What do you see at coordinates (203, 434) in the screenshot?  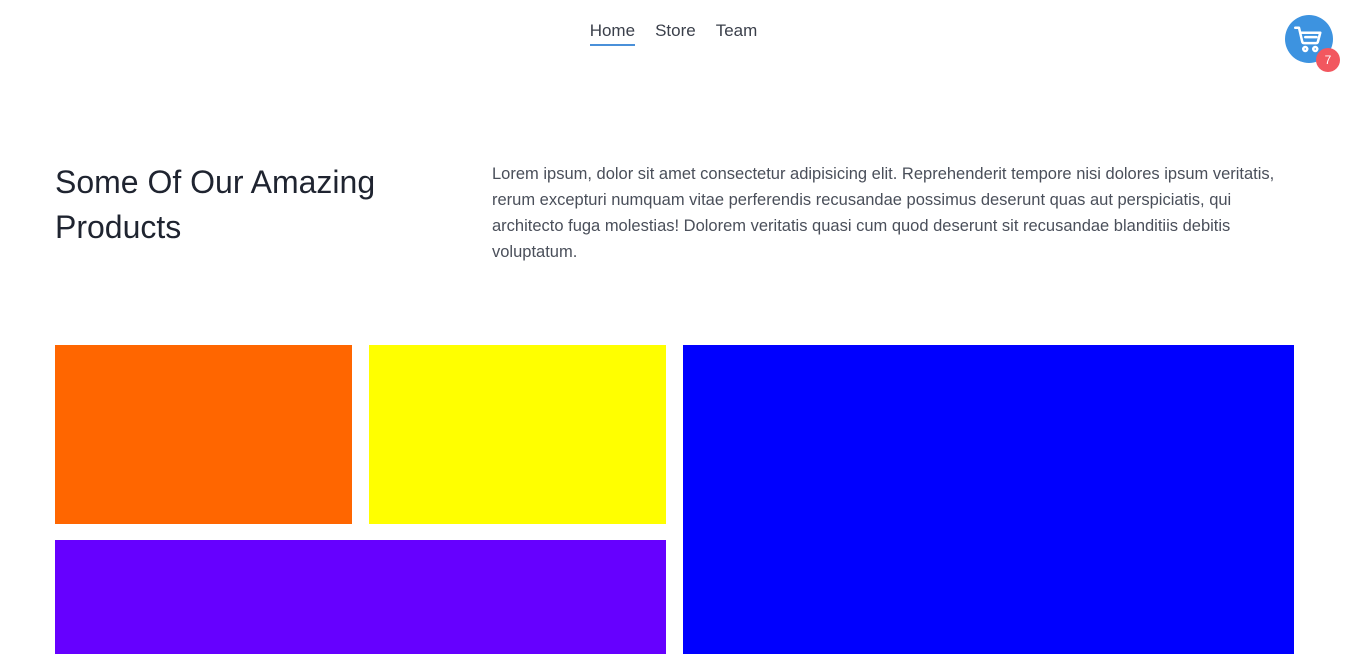 I see `product-tile-orange` at bounding box center [203, 434].